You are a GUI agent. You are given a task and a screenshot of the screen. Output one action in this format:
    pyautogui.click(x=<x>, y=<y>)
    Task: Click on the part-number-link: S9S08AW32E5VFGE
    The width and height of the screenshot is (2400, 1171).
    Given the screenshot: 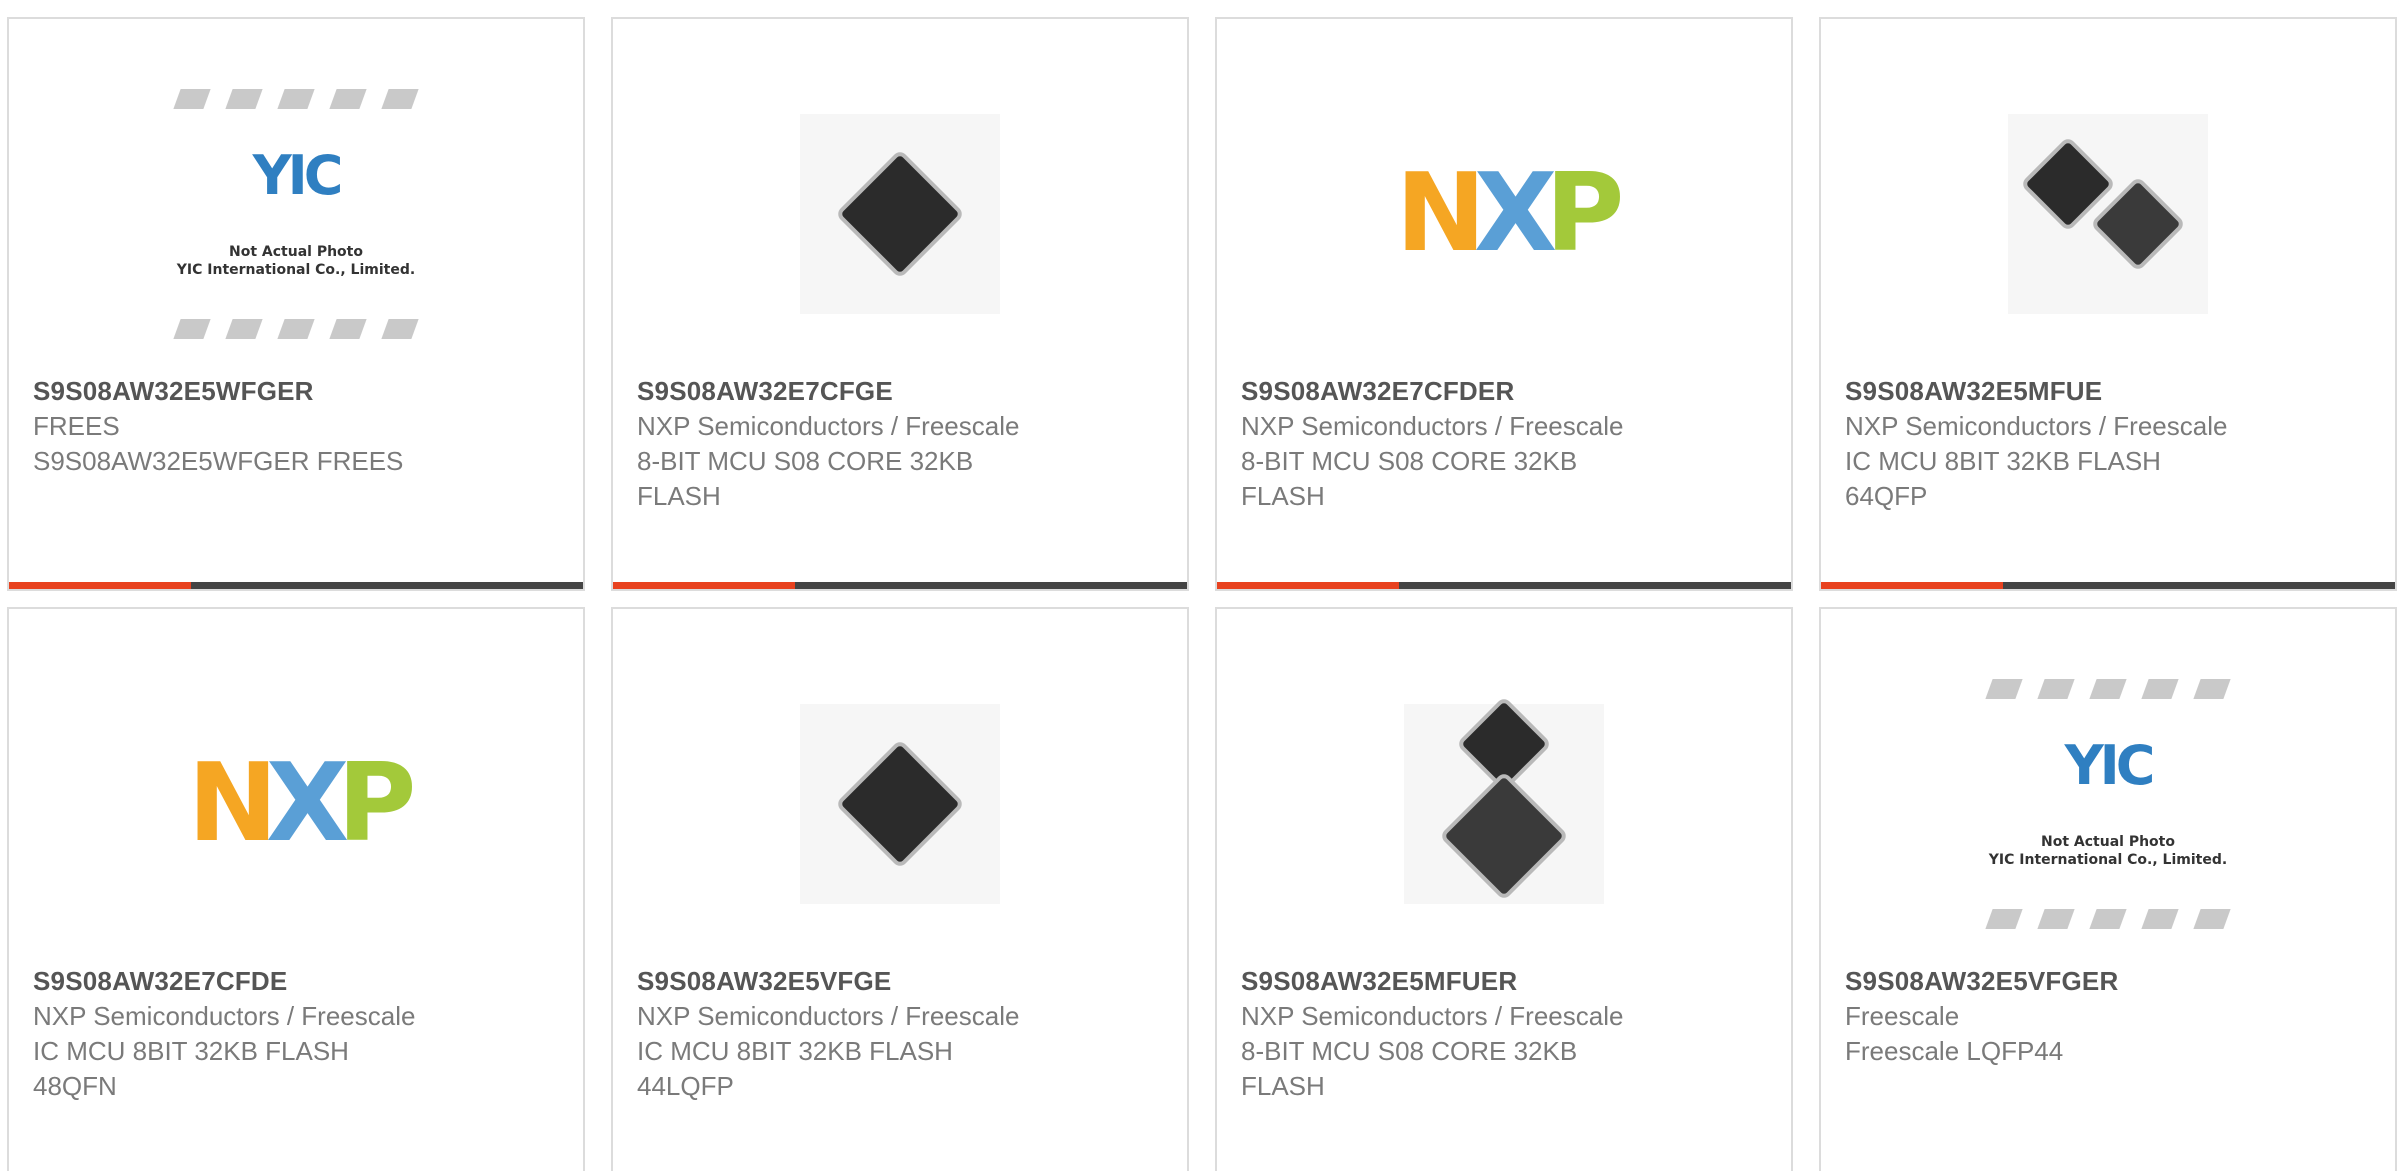 What is the action you would take?
    pyautogui.click(x=900, y=981)
    